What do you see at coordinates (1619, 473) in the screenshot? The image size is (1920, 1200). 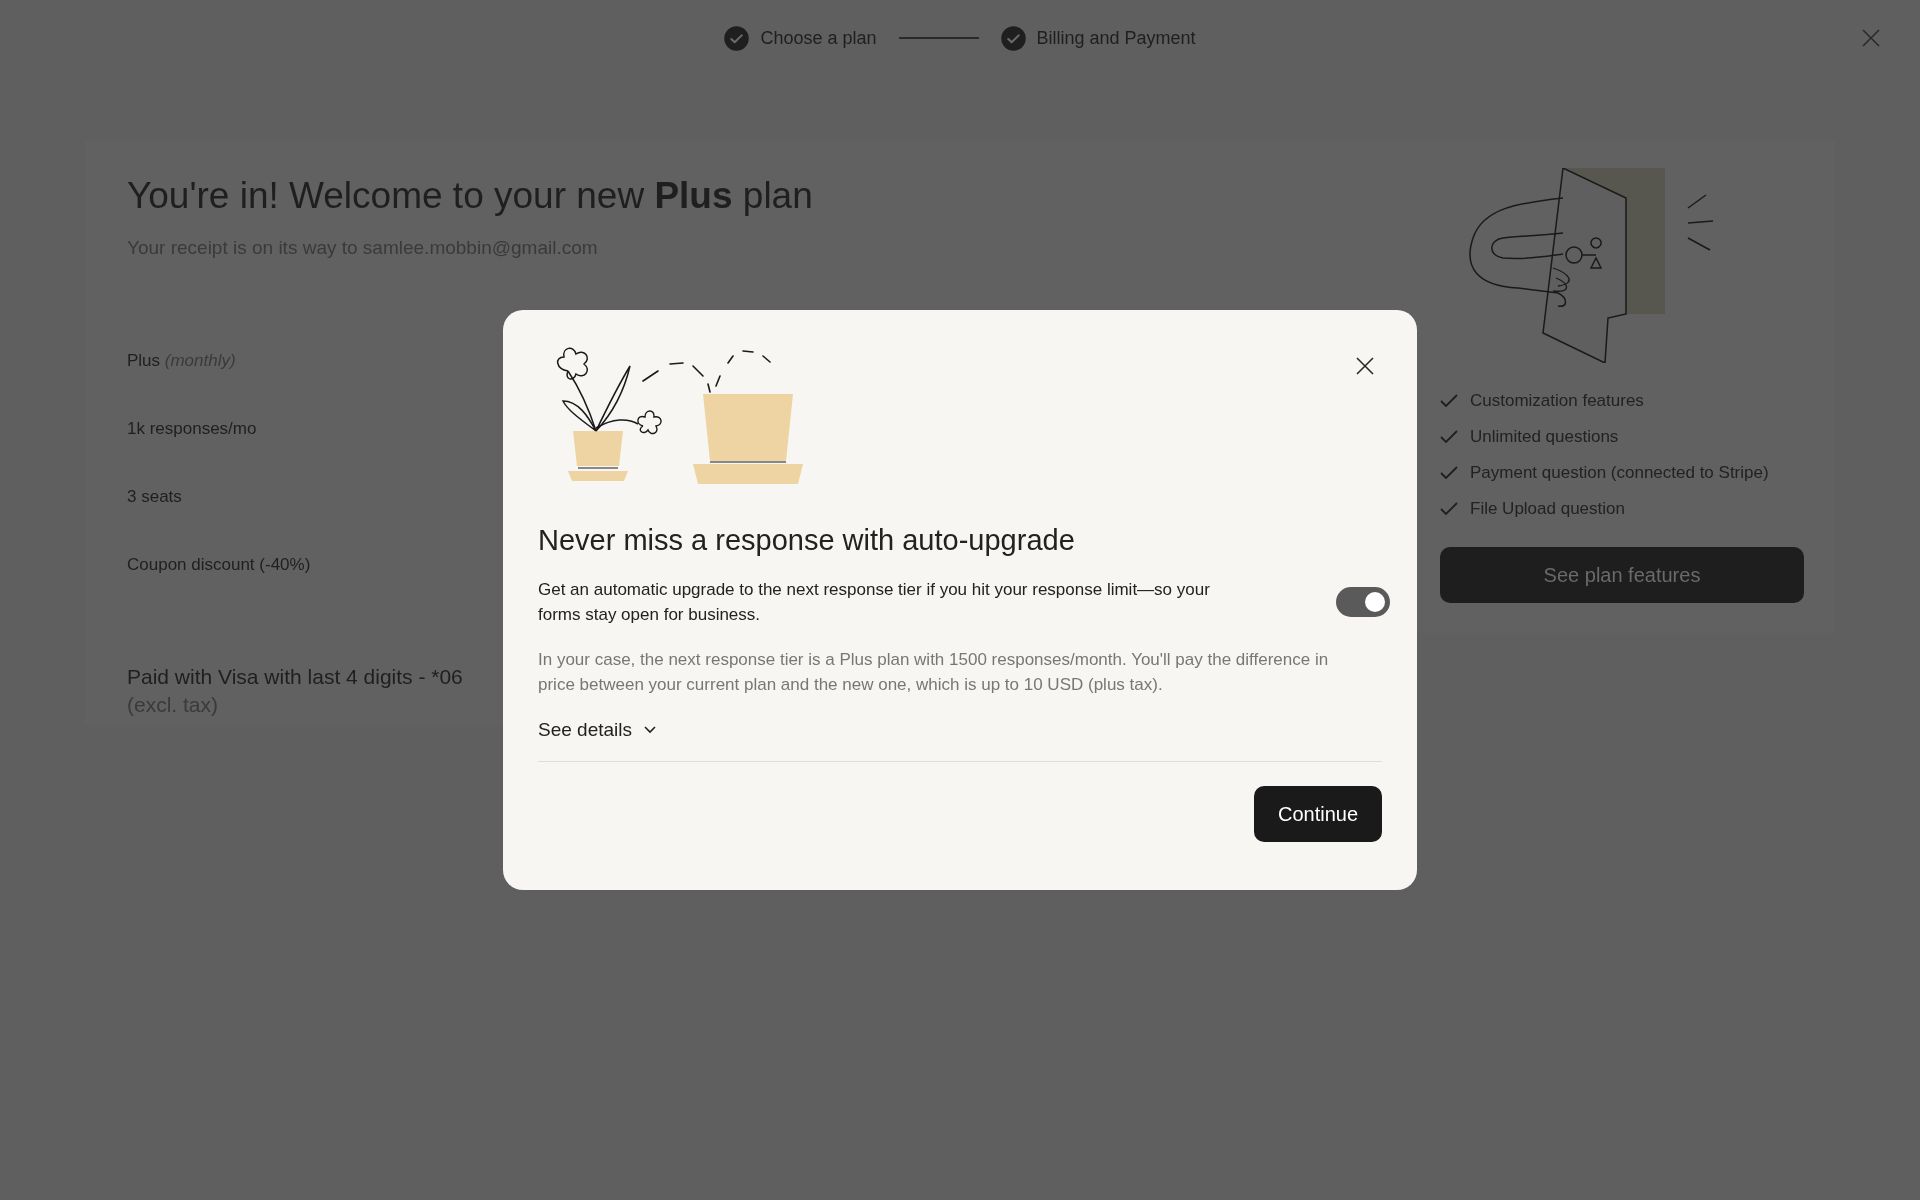 I see `feature-label: Payment question (connected to Stripe)` at bounding box center [1619, 473].